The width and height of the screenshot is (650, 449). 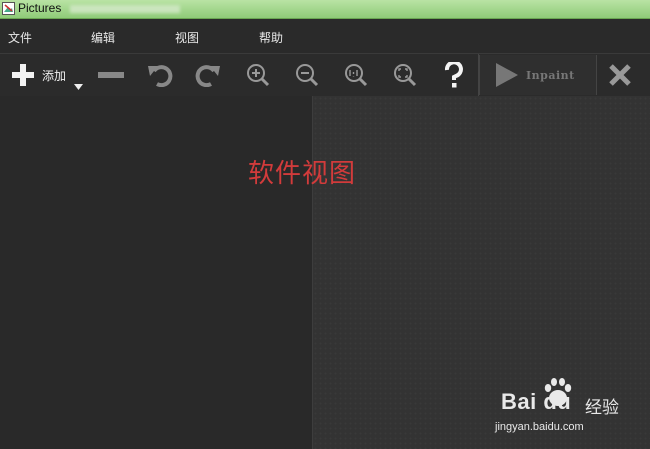 I want to click on app-icon, so click(x=8, y=8).